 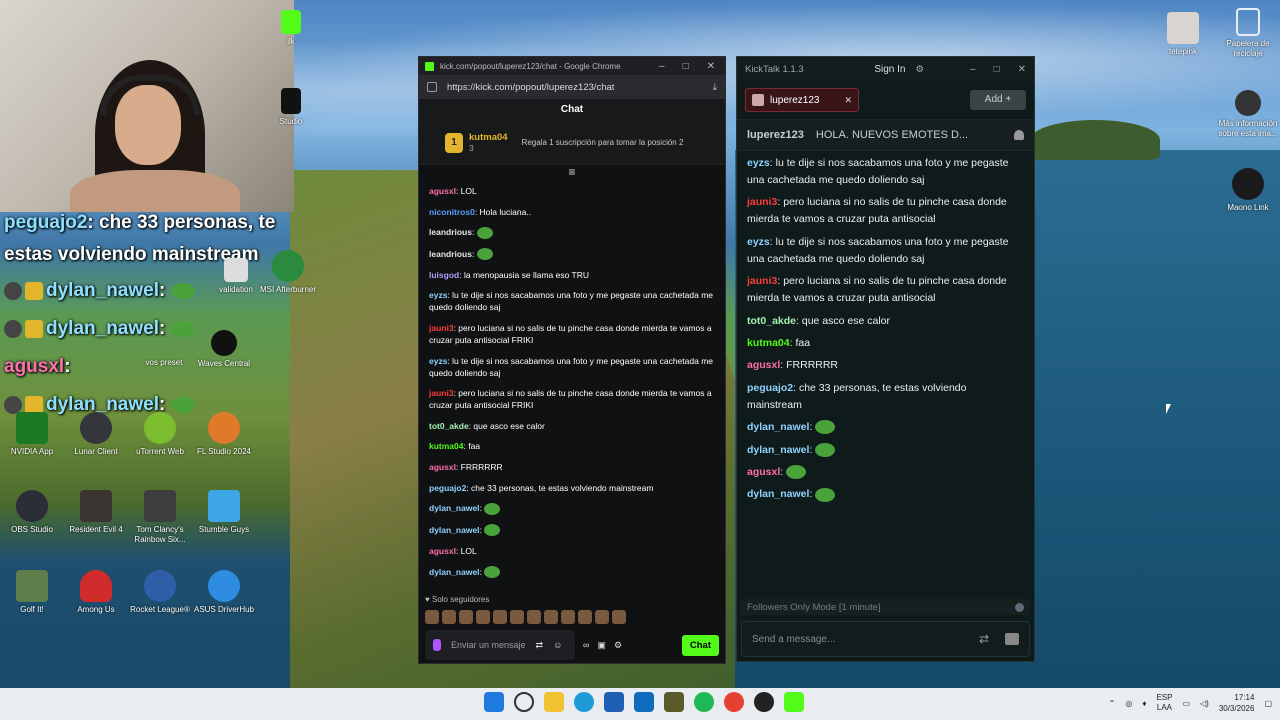 What do you see at coordinates (734, 702) in the screenshot?
I see `chrome-icon` at bounding box center [734, 702].